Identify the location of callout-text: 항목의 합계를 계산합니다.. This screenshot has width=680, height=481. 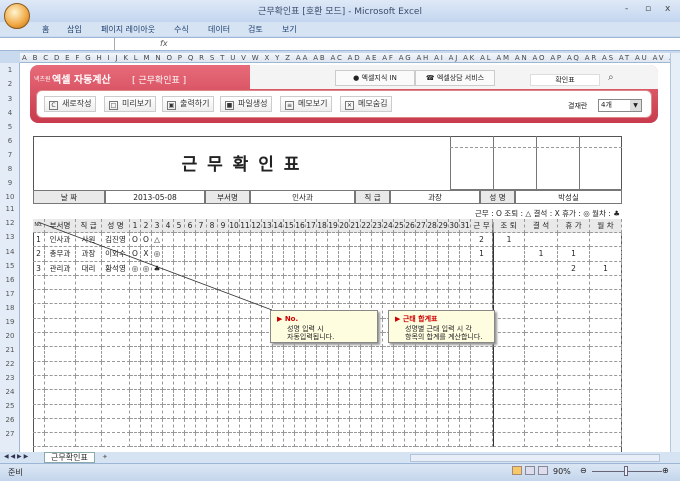
(444, 337).